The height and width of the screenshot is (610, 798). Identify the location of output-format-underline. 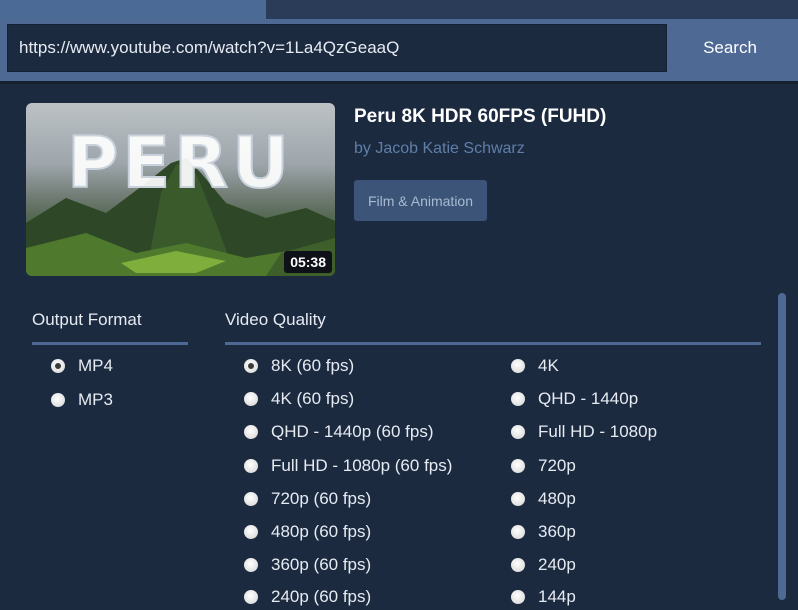
(110, 343).